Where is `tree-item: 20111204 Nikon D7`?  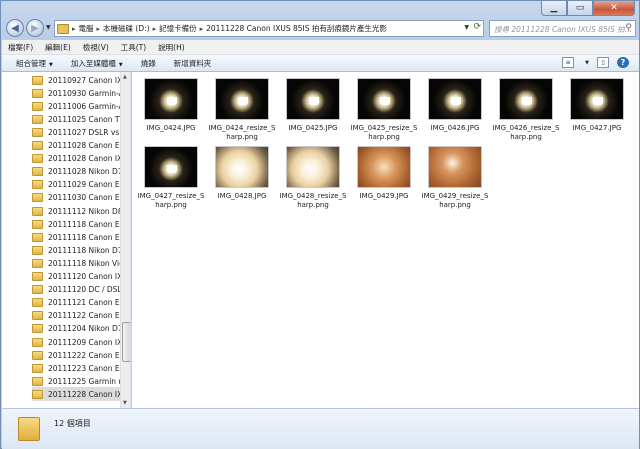
tree-item: 20111204 Nikon D7 is located at coordinates (76, 329).